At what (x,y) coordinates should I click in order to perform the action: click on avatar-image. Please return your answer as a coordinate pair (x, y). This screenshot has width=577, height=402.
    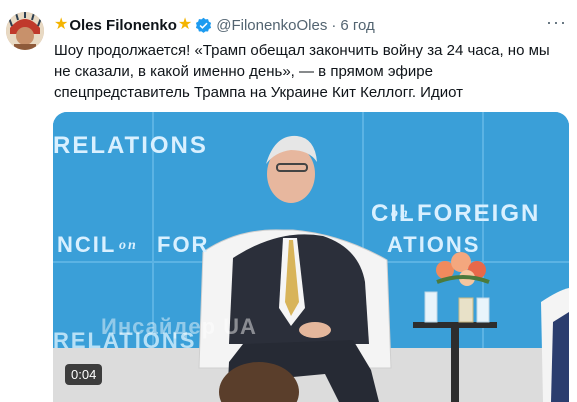
    Looking at the image, I should click on (25, 31).